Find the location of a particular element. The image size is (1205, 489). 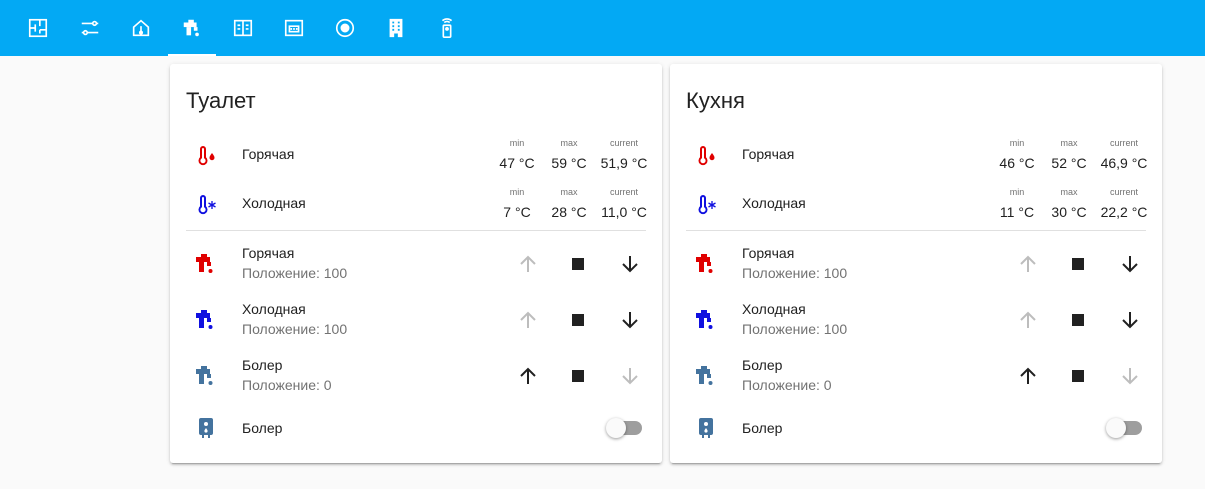

tab-floorplan is located at coordinates (38, 28).